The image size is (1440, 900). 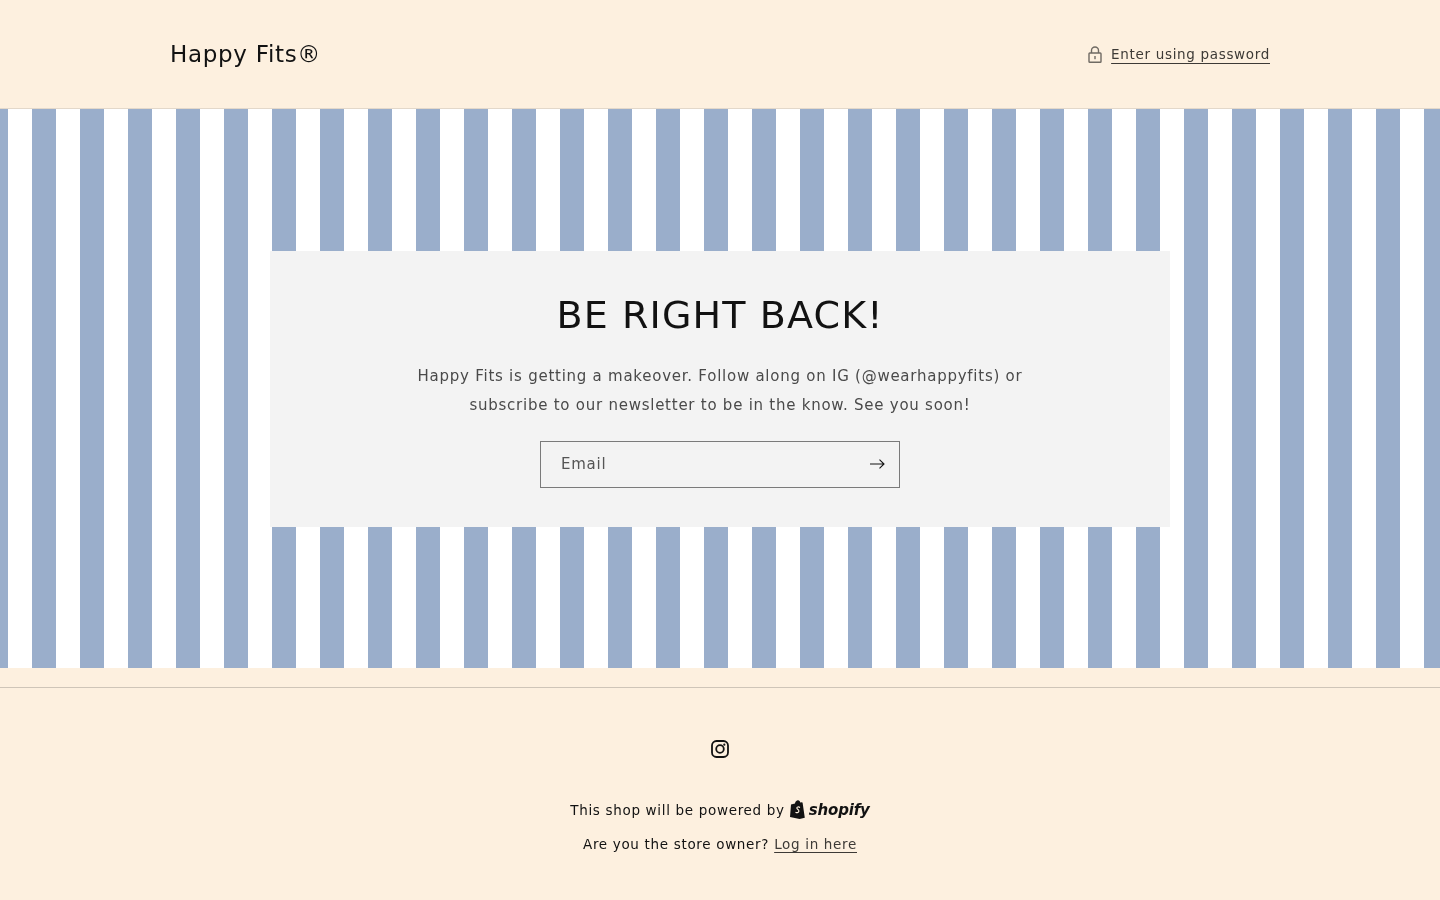 I want to click on password-link: Enter using password, so click(x=1179, y=54).